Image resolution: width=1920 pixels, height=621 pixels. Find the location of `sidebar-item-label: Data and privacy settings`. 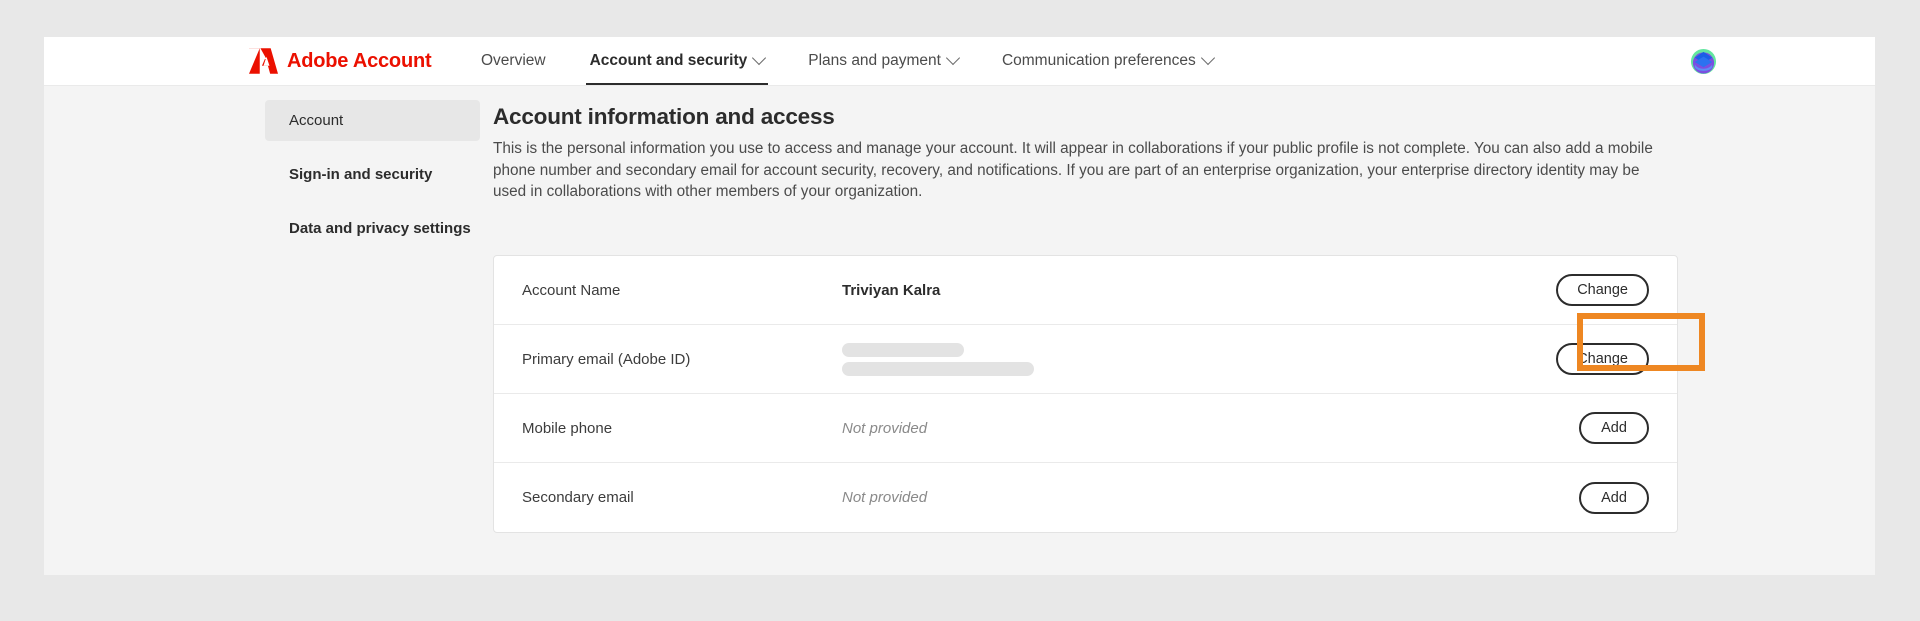

sidebar-item-label: Data and privacy settings is located at coordinates (380, 228).